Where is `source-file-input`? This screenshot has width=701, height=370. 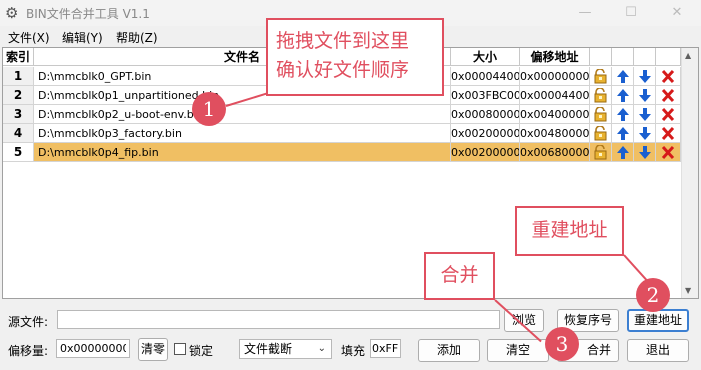
source-file-input is located at coordinates (278, 319).